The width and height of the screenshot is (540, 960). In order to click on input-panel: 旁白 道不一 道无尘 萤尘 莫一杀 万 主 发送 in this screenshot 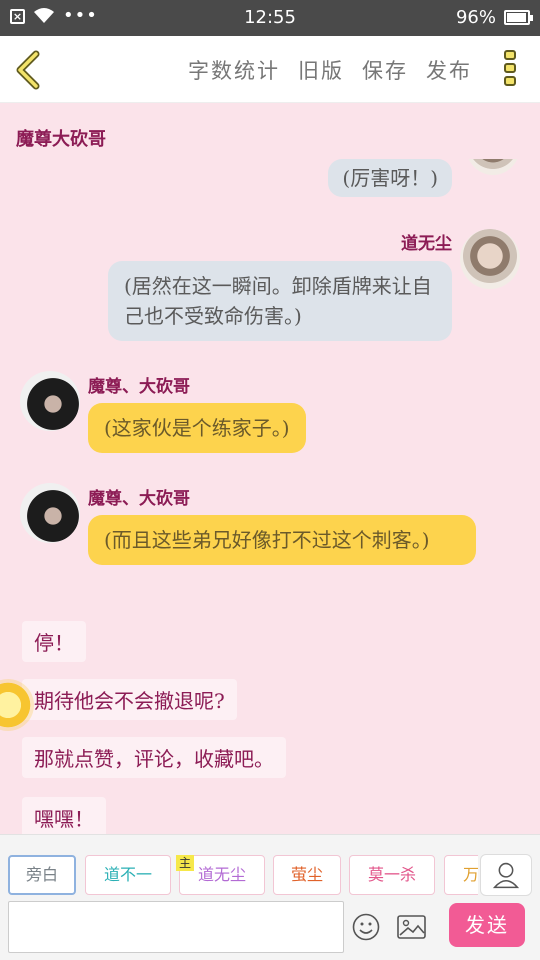, I will do `click(270, 897)`.